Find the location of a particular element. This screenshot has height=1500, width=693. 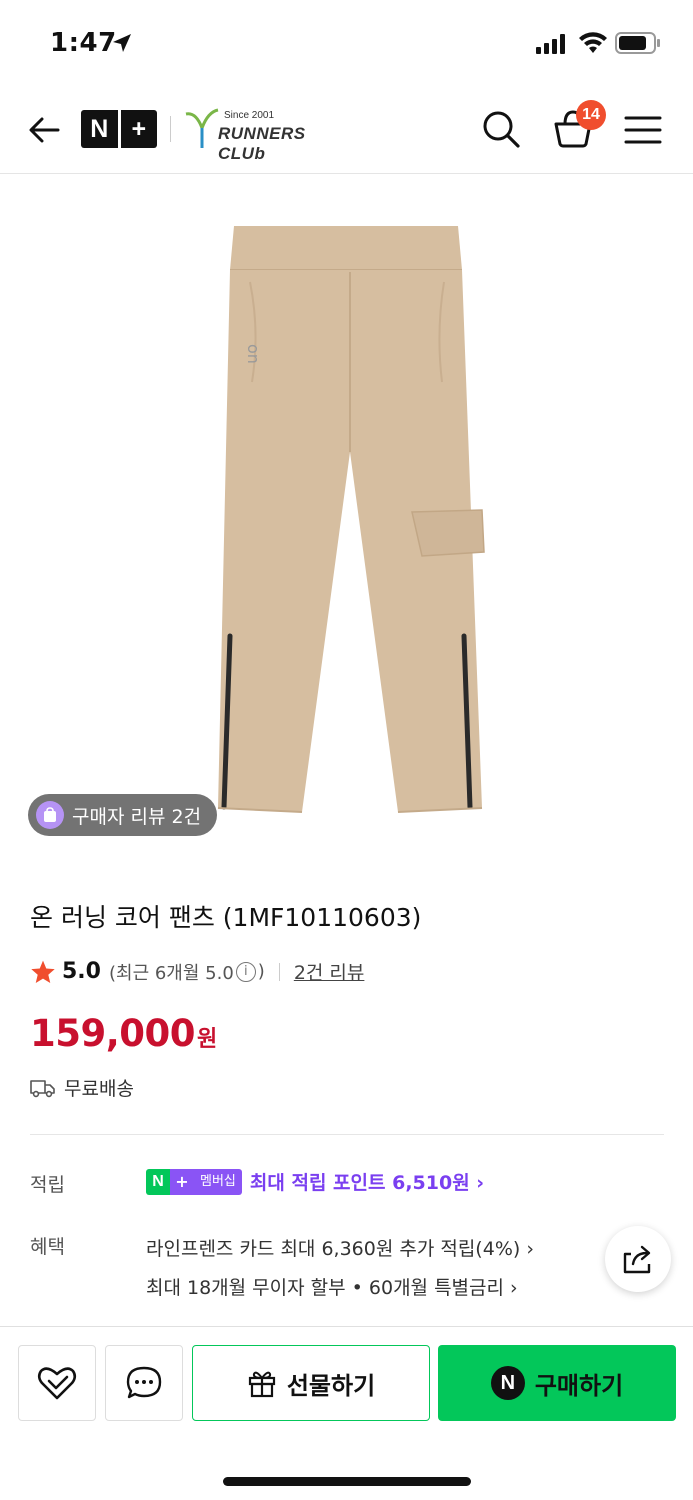

header-divider is located at coordinates (170, 129).